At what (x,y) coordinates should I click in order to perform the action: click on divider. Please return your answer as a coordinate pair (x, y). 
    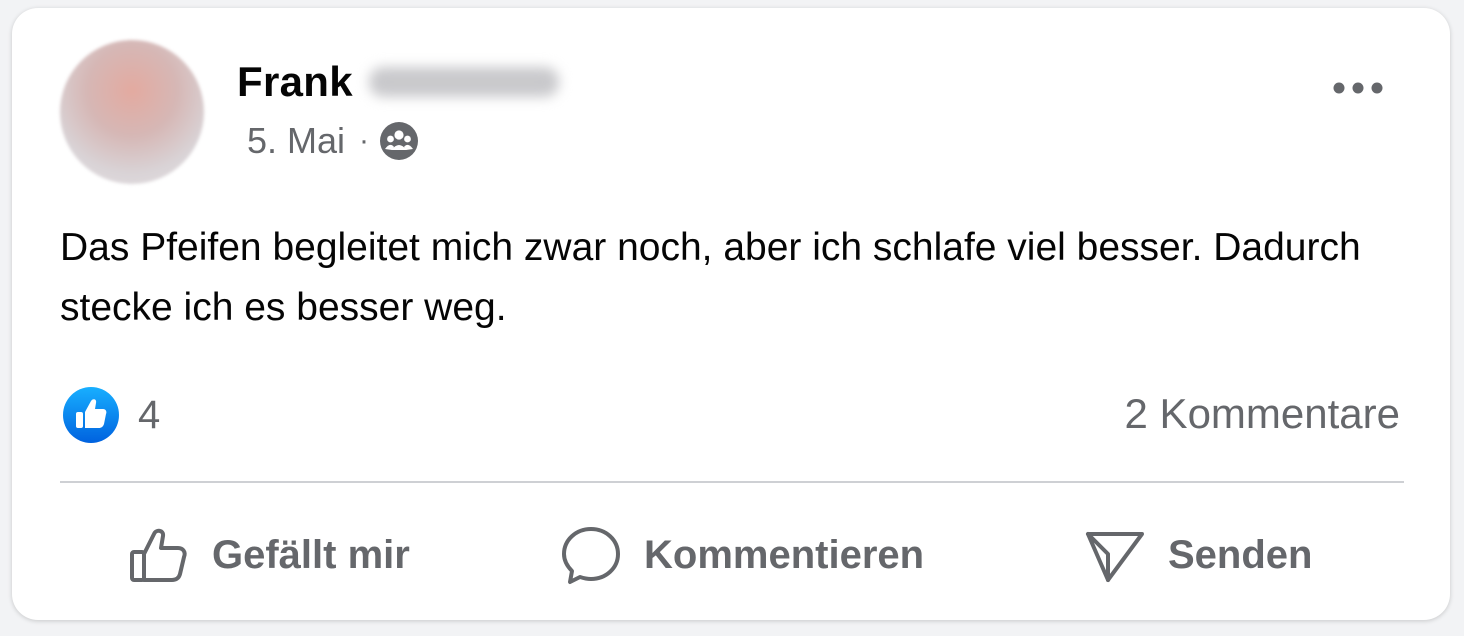
    Looking at the image, I should click on (732, 482).